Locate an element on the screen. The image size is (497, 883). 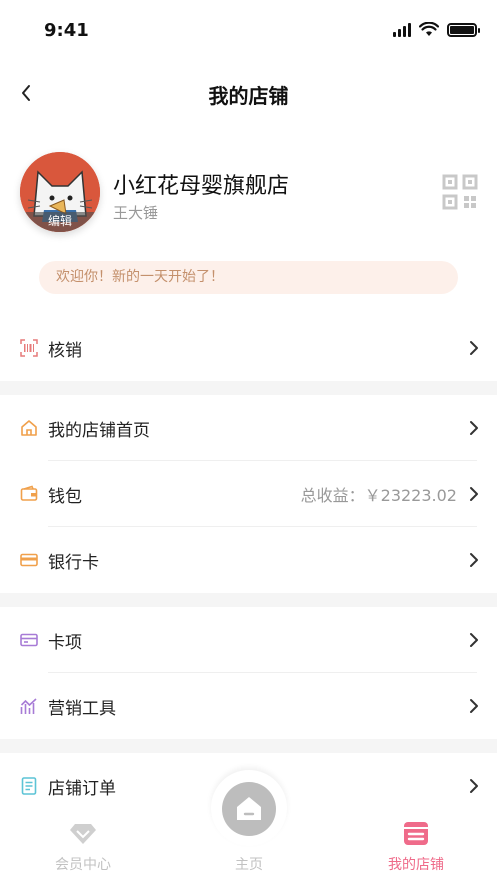
qr-code-icon is located at coordinates (460, 192).